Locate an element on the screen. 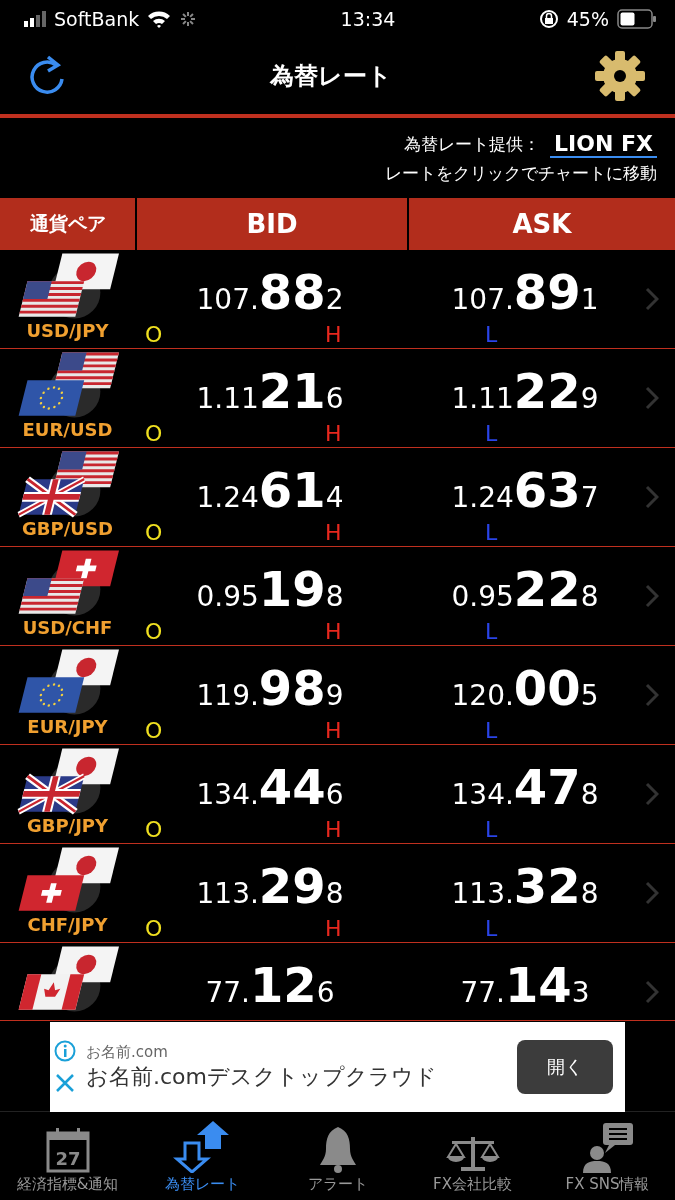 The width and height of the screenshot is (675, 1200). ask-rate: 120.005 is located at coordinates (525, 688).